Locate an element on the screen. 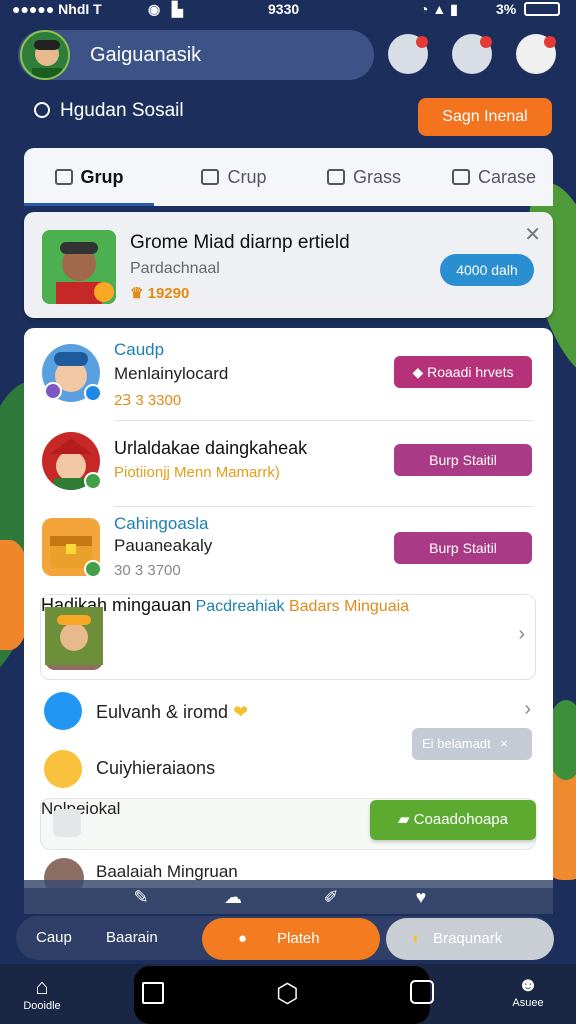 The height and width of the screenshot is (1024, 576). upload-icon is located at coordinates (210, 177).